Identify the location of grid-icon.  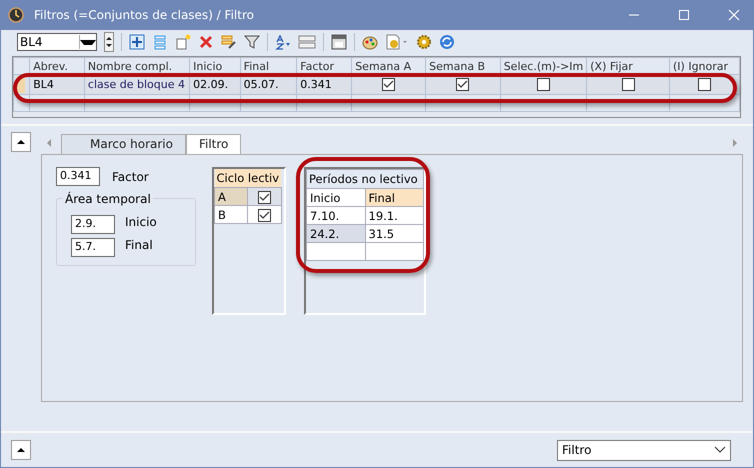
(137, 42).